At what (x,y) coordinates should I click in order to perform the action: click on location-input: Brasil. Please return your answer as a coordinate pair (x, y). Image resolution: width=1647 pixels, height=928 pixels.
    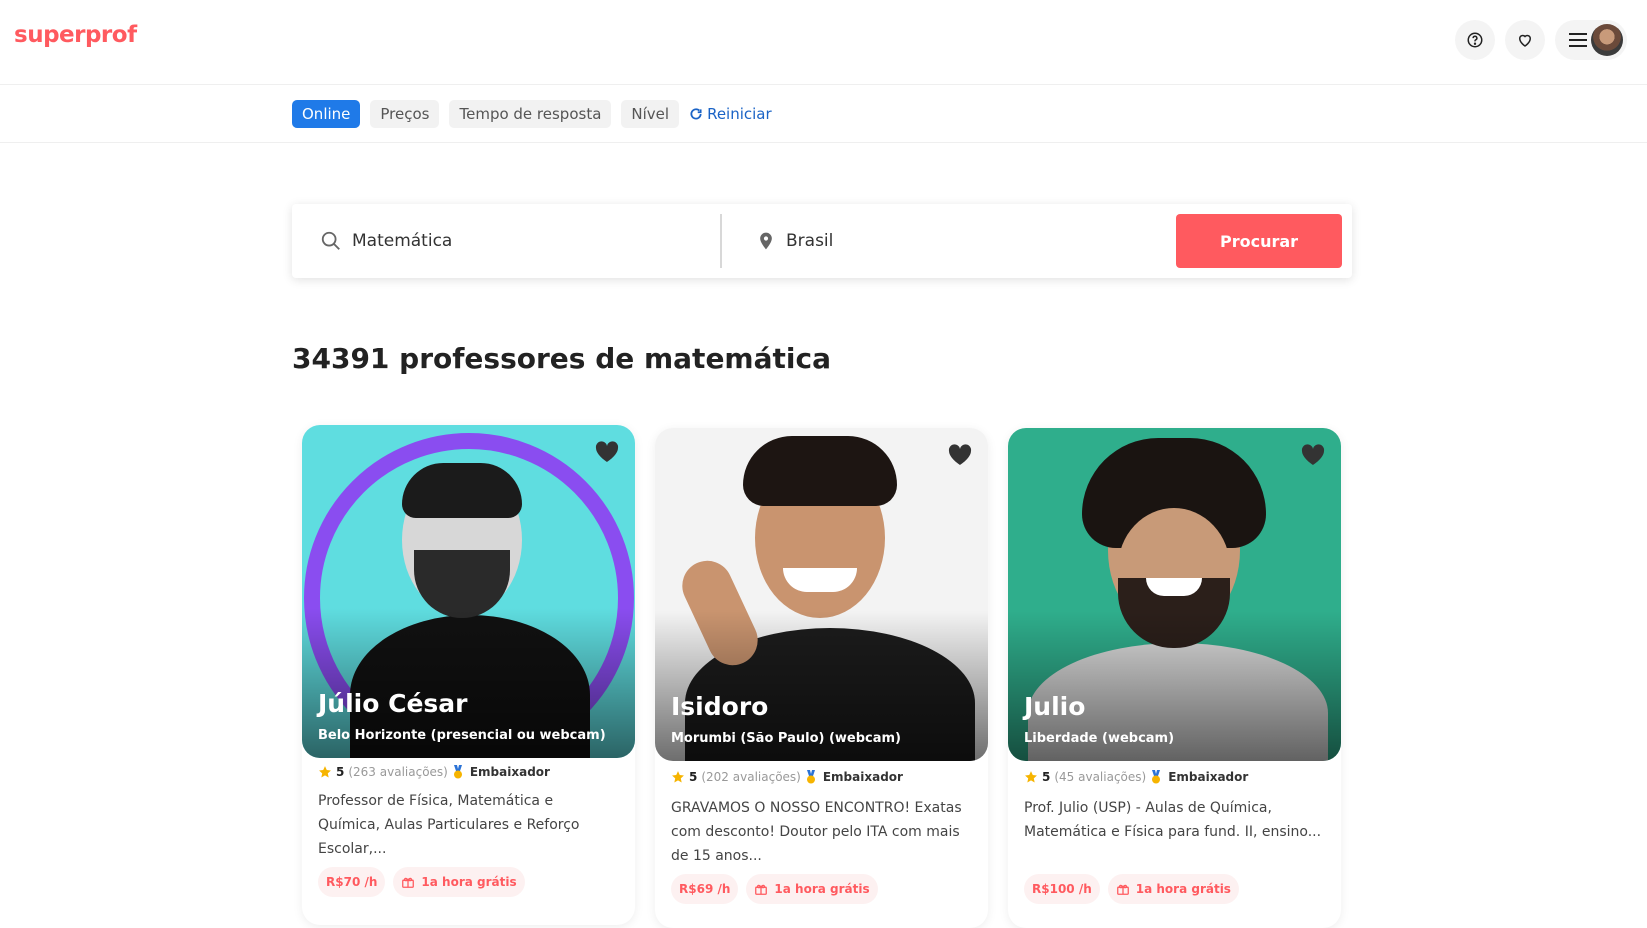
    Looking at the image, I should click on (809, 241).